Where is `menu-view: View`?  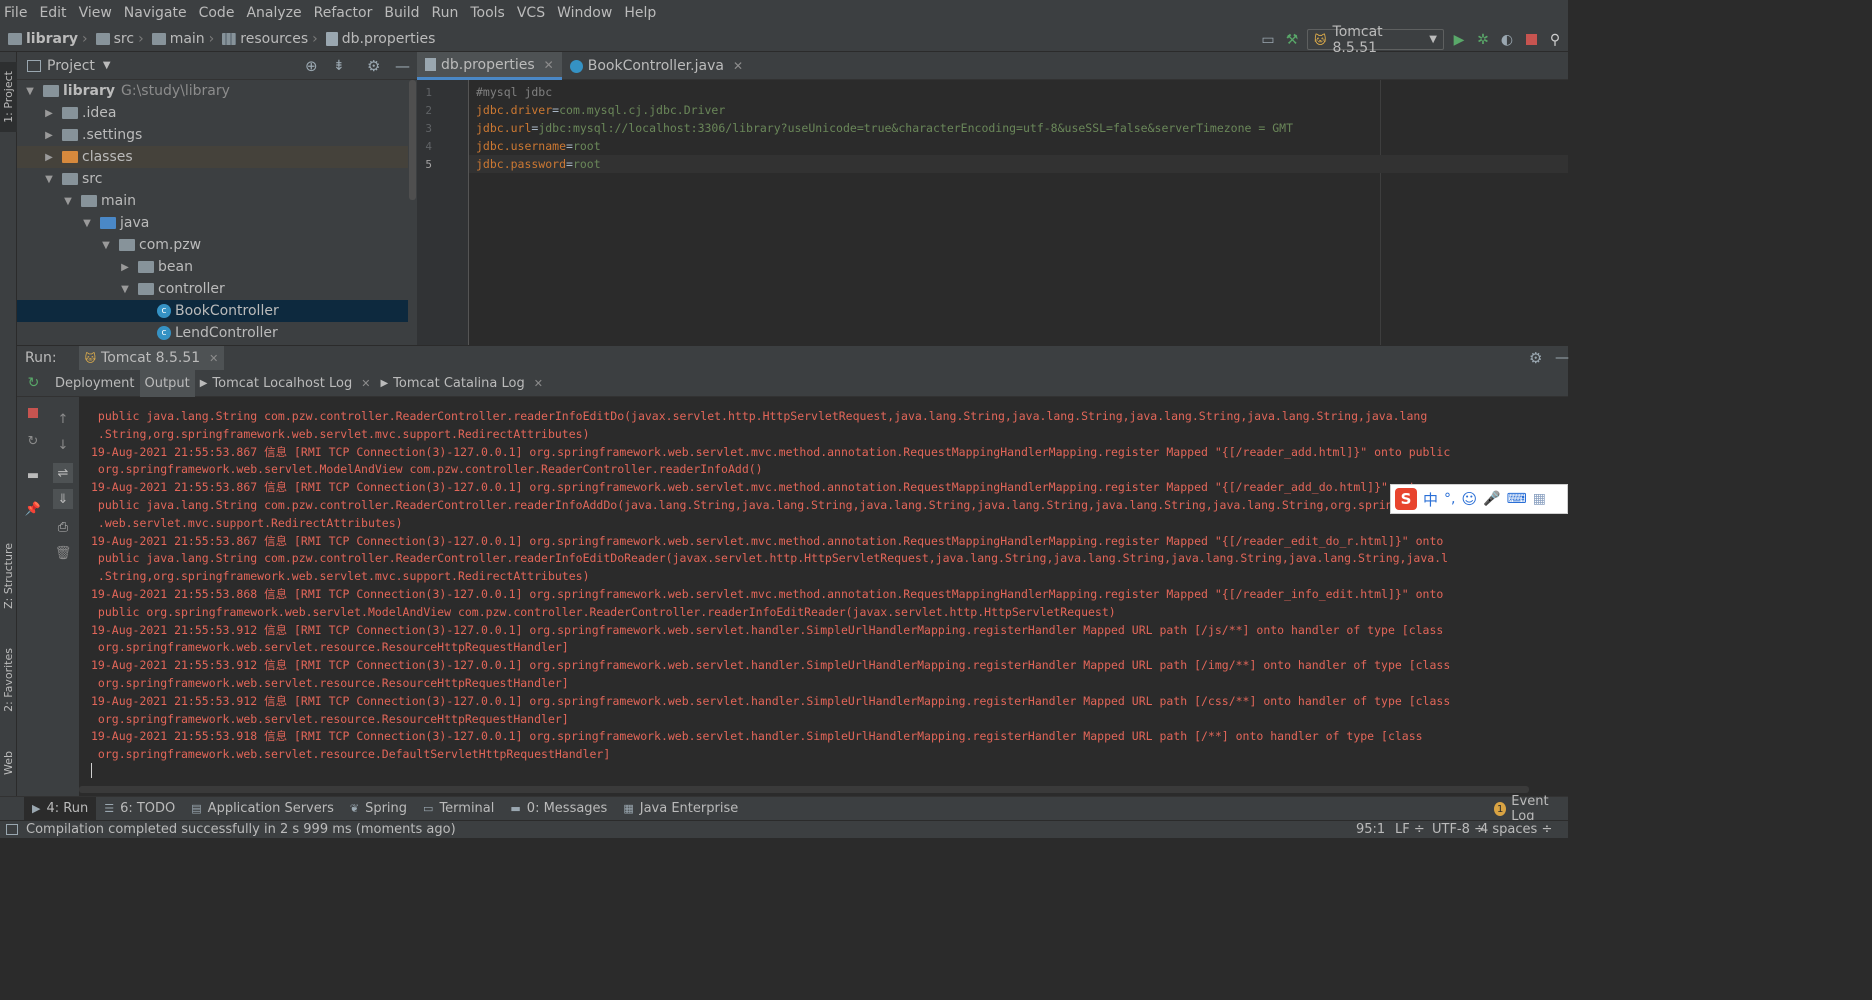 menu-view: View is located at coordinates (97, 13).